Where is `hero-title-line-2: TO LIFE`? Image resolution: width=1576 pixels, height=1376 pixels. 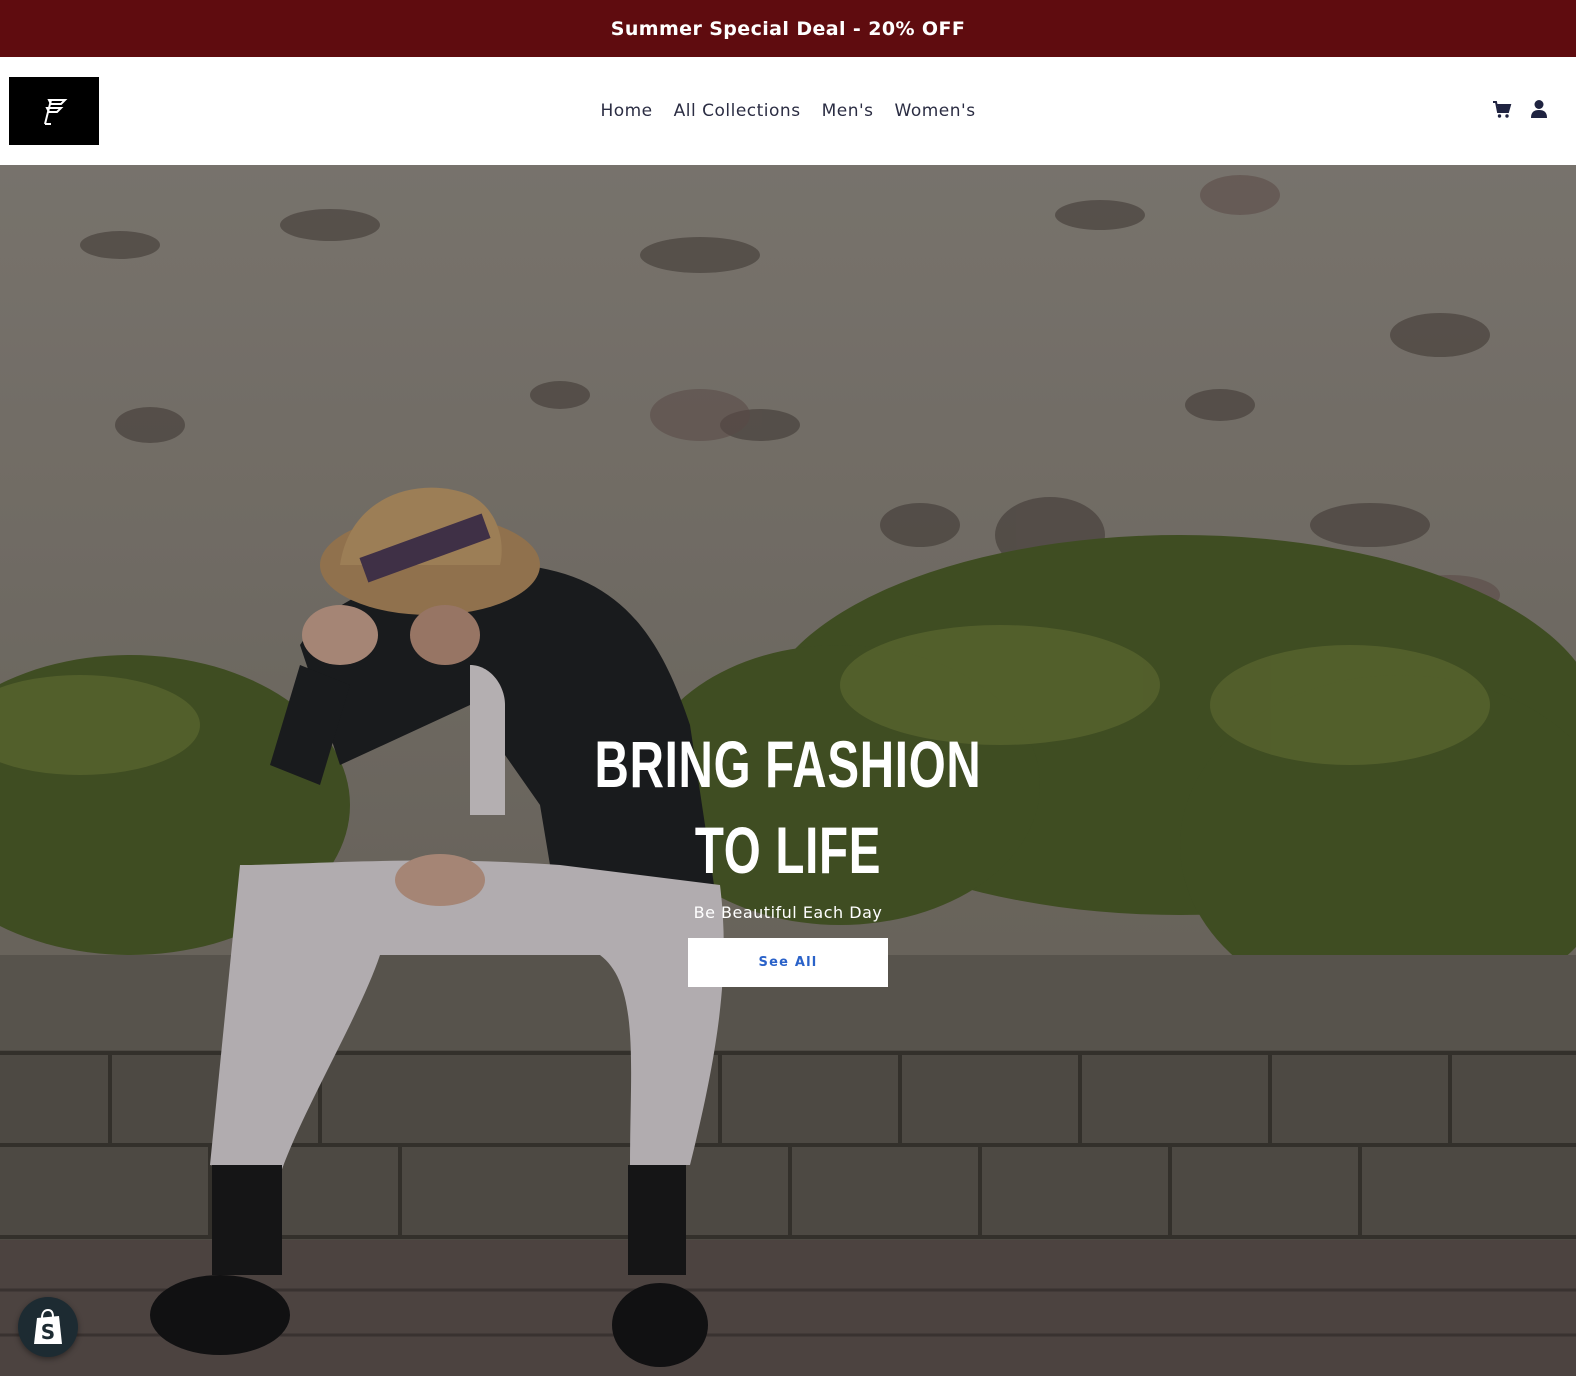
hero-title-line-2: TO LIFE is located at coordinates (788, 850).